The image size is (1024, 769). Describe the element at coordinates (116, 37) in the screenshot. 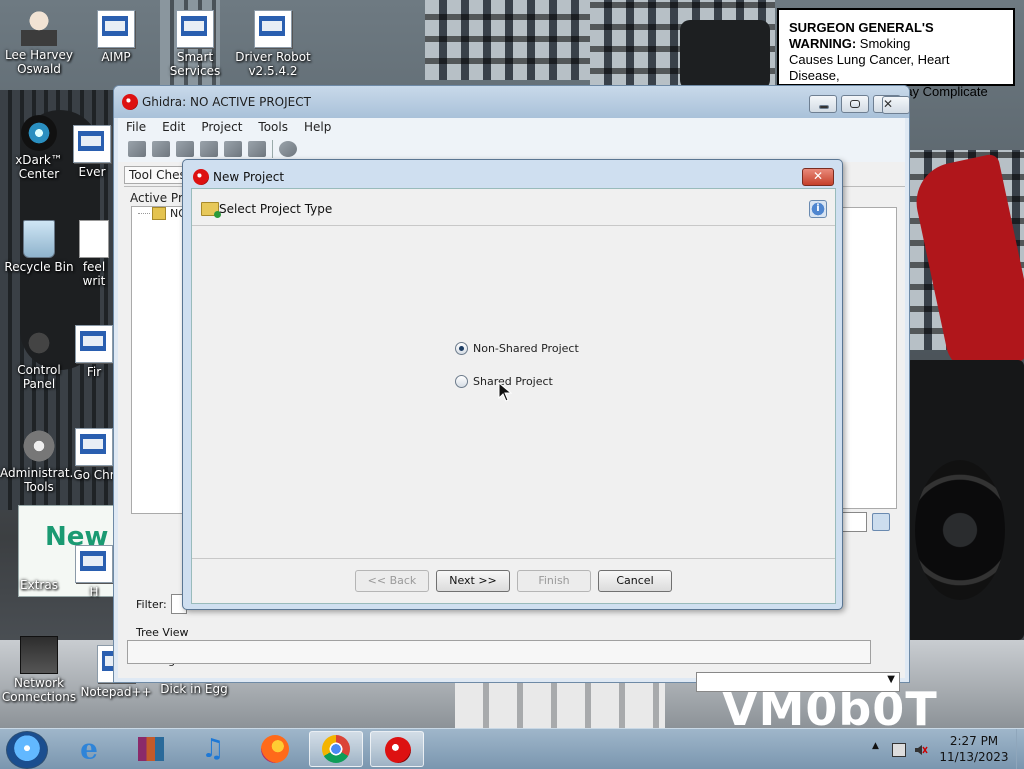

I see `desktop-icon-aimp: AIMP` at that location.